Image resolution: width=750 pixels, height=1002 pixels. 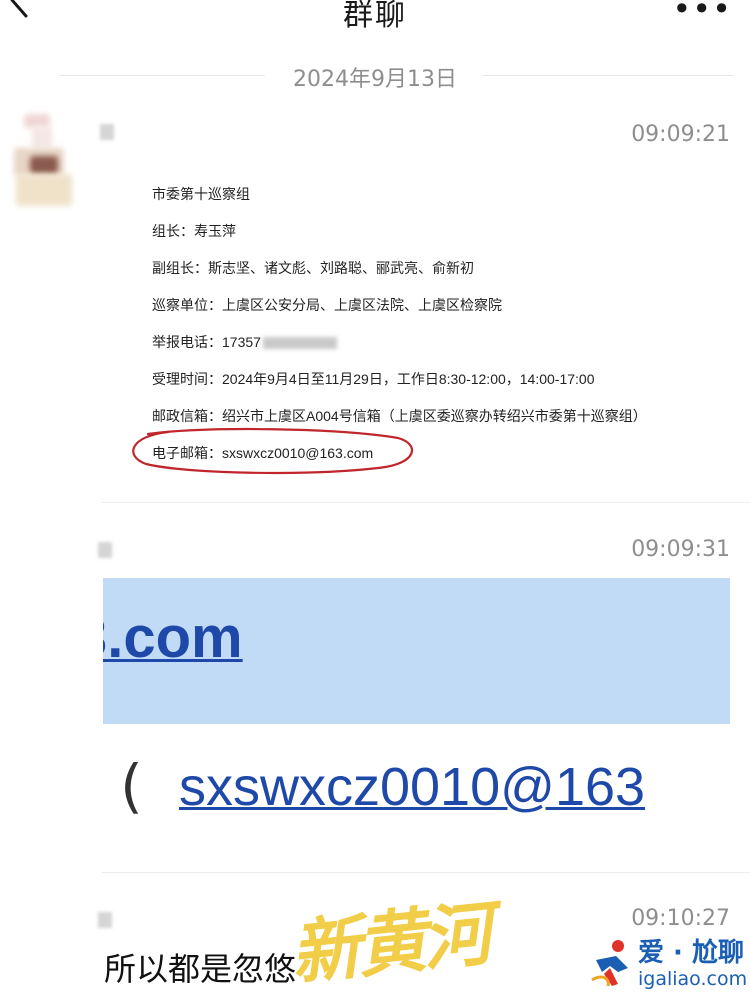 I want to click on running-figure-icon, so click(x=609, y=963).